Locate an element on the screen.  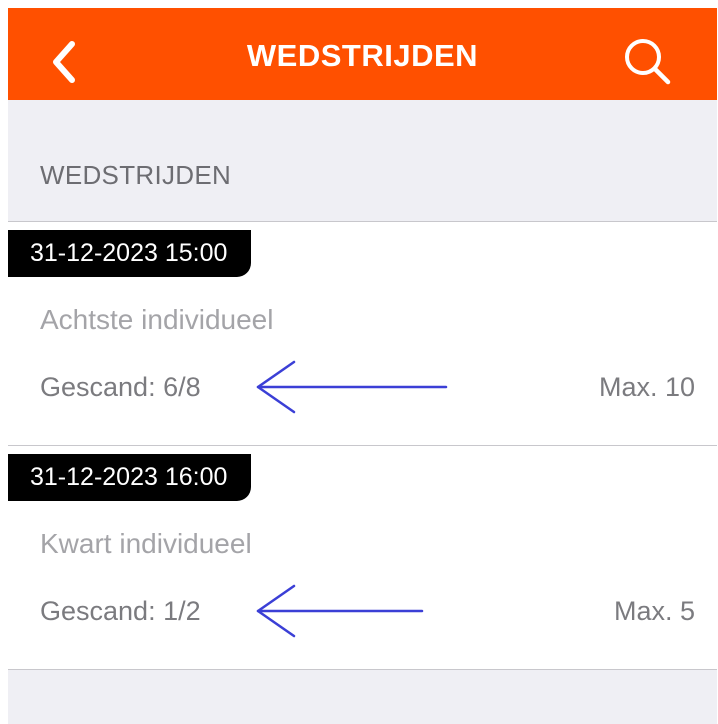
search-icon is located at coordinates (648, 62).